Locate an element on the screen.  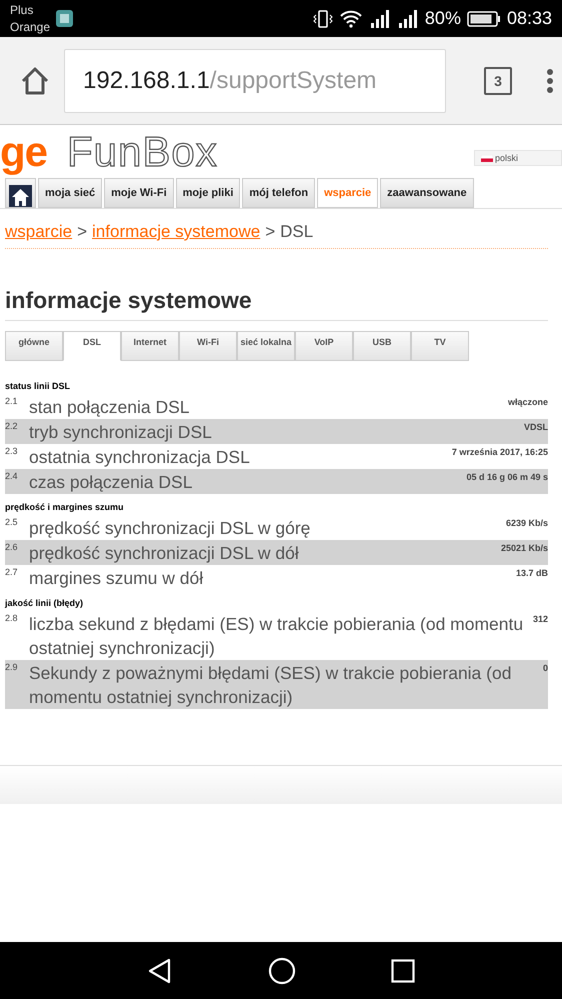
row-value: 25021 Kb/s is located at coordinates (524, 548).